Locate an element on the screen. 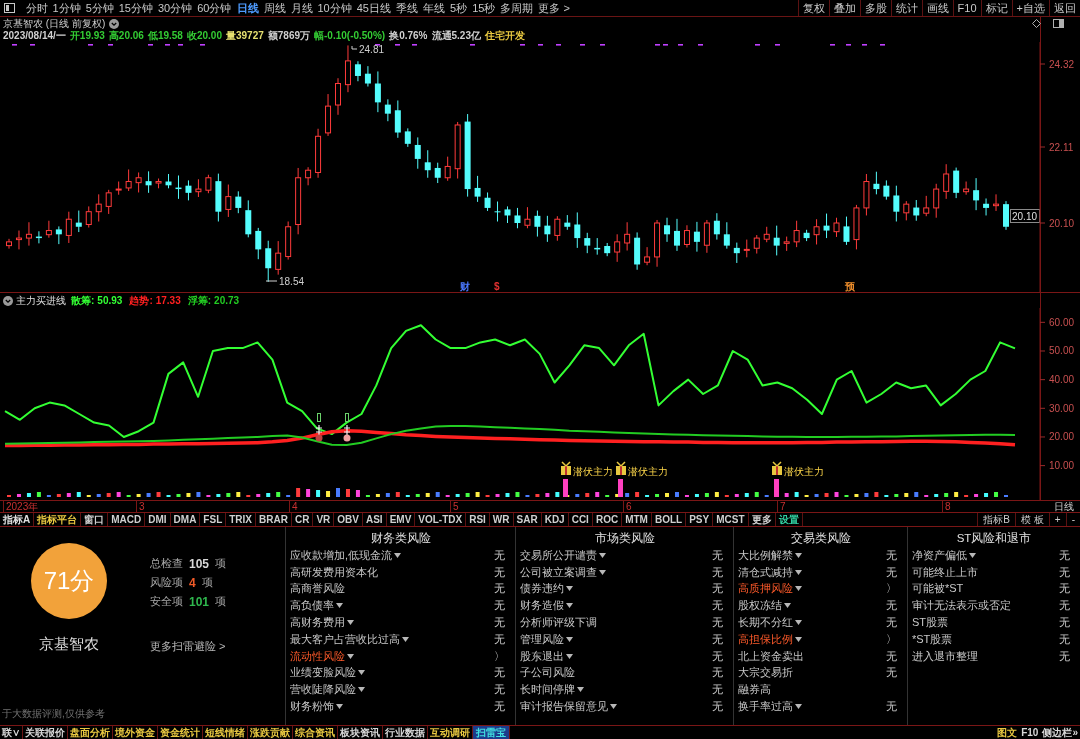 Image resolution: width=1080 pixels, height=739 pixels. period-tab: 多周期 is located at coordinates (516, 8).